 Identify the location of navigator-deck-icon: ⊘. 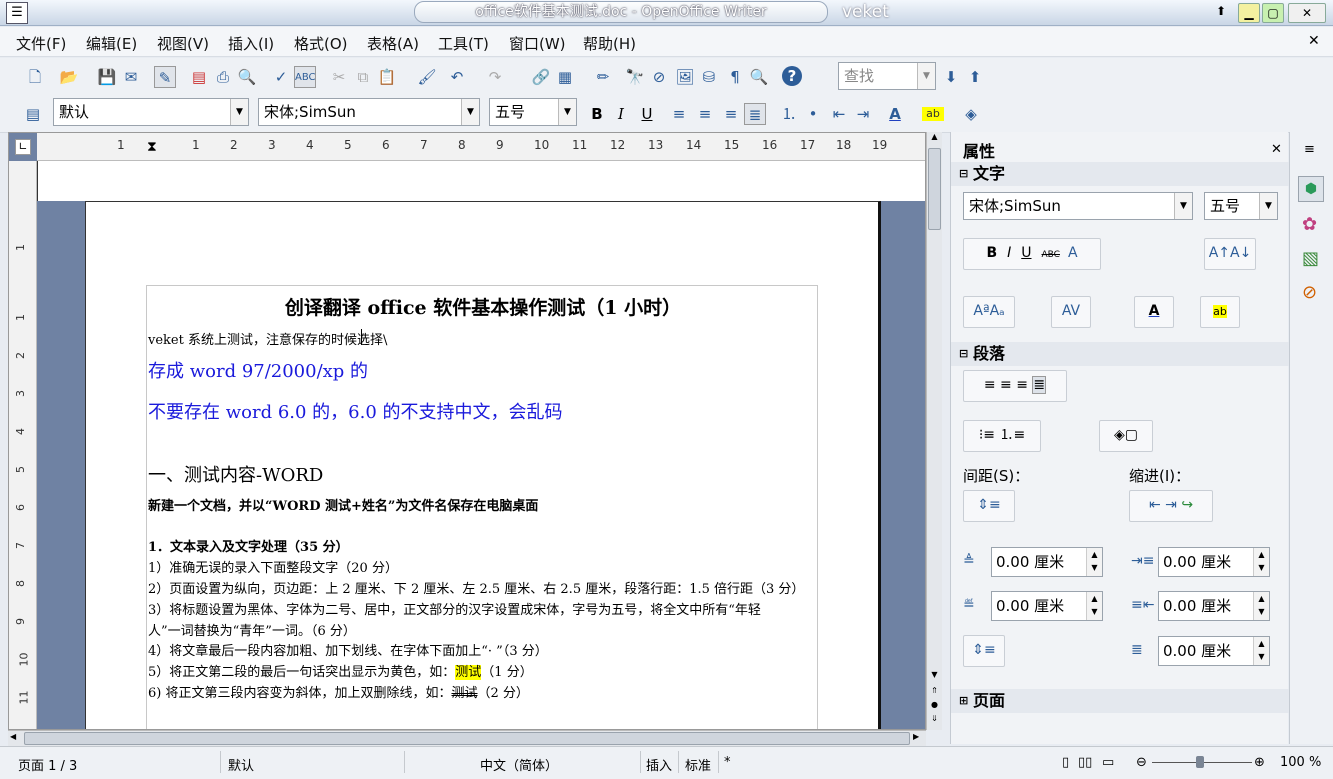
(1309, 292).